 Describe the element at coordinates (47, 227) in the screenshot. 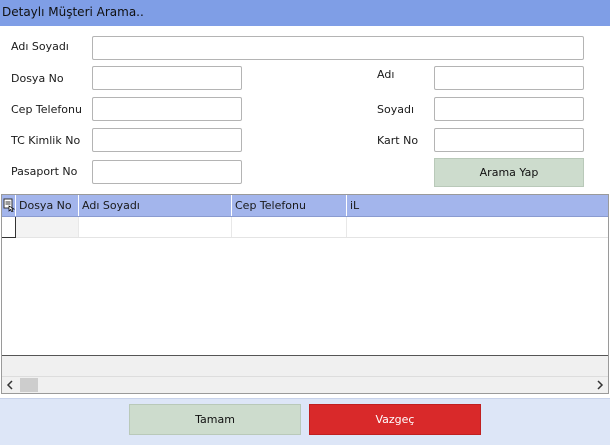

I see `cell-dosya-no` at that location.